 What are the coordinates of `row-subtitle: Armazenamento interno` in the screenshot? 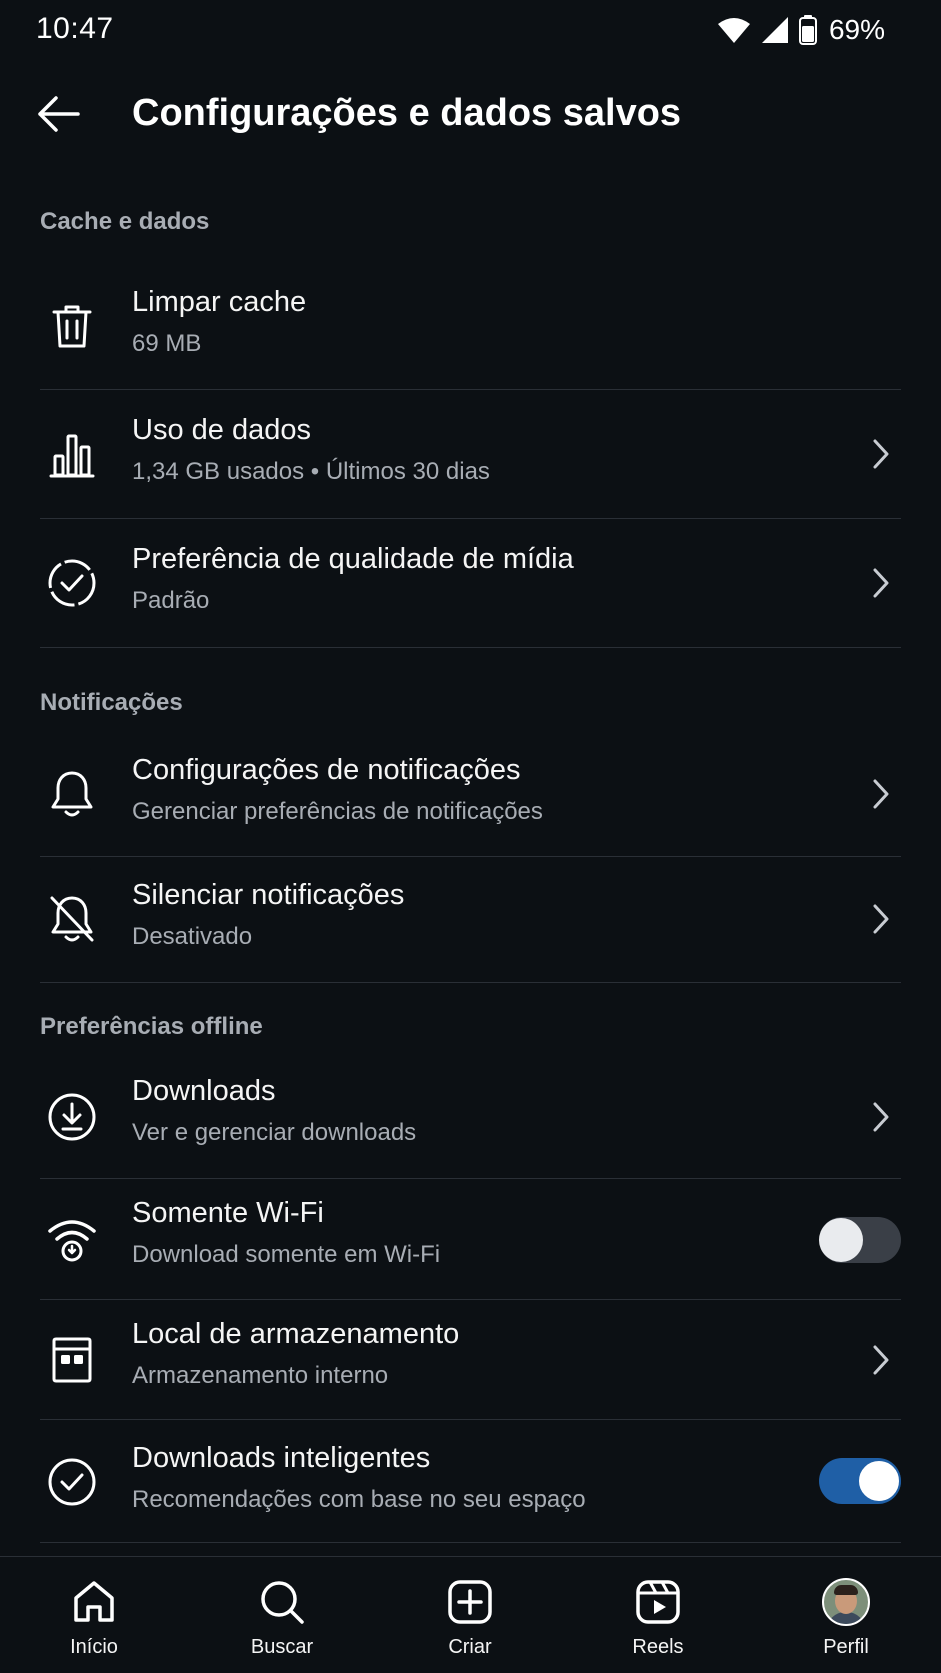 It's located at (260, 1375).